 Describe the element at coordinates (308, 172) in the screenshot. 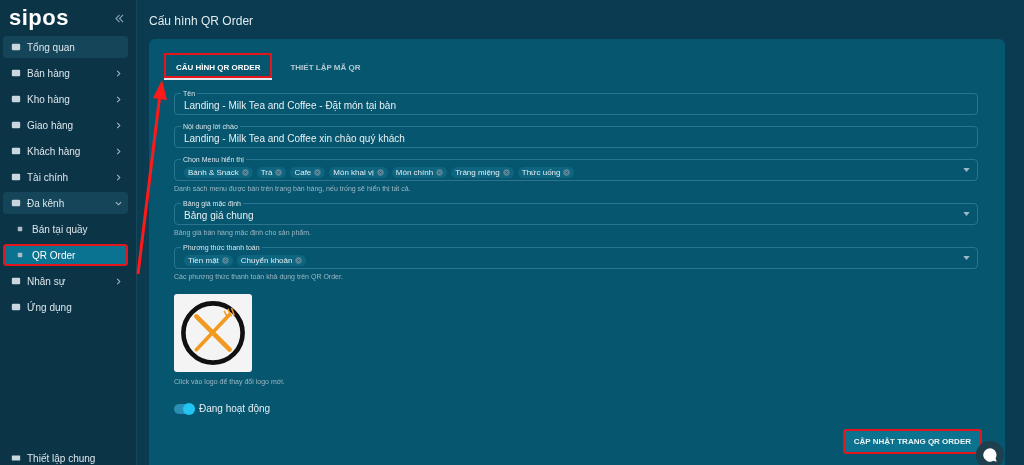

I see `tag-chip: Cafe` at that location.